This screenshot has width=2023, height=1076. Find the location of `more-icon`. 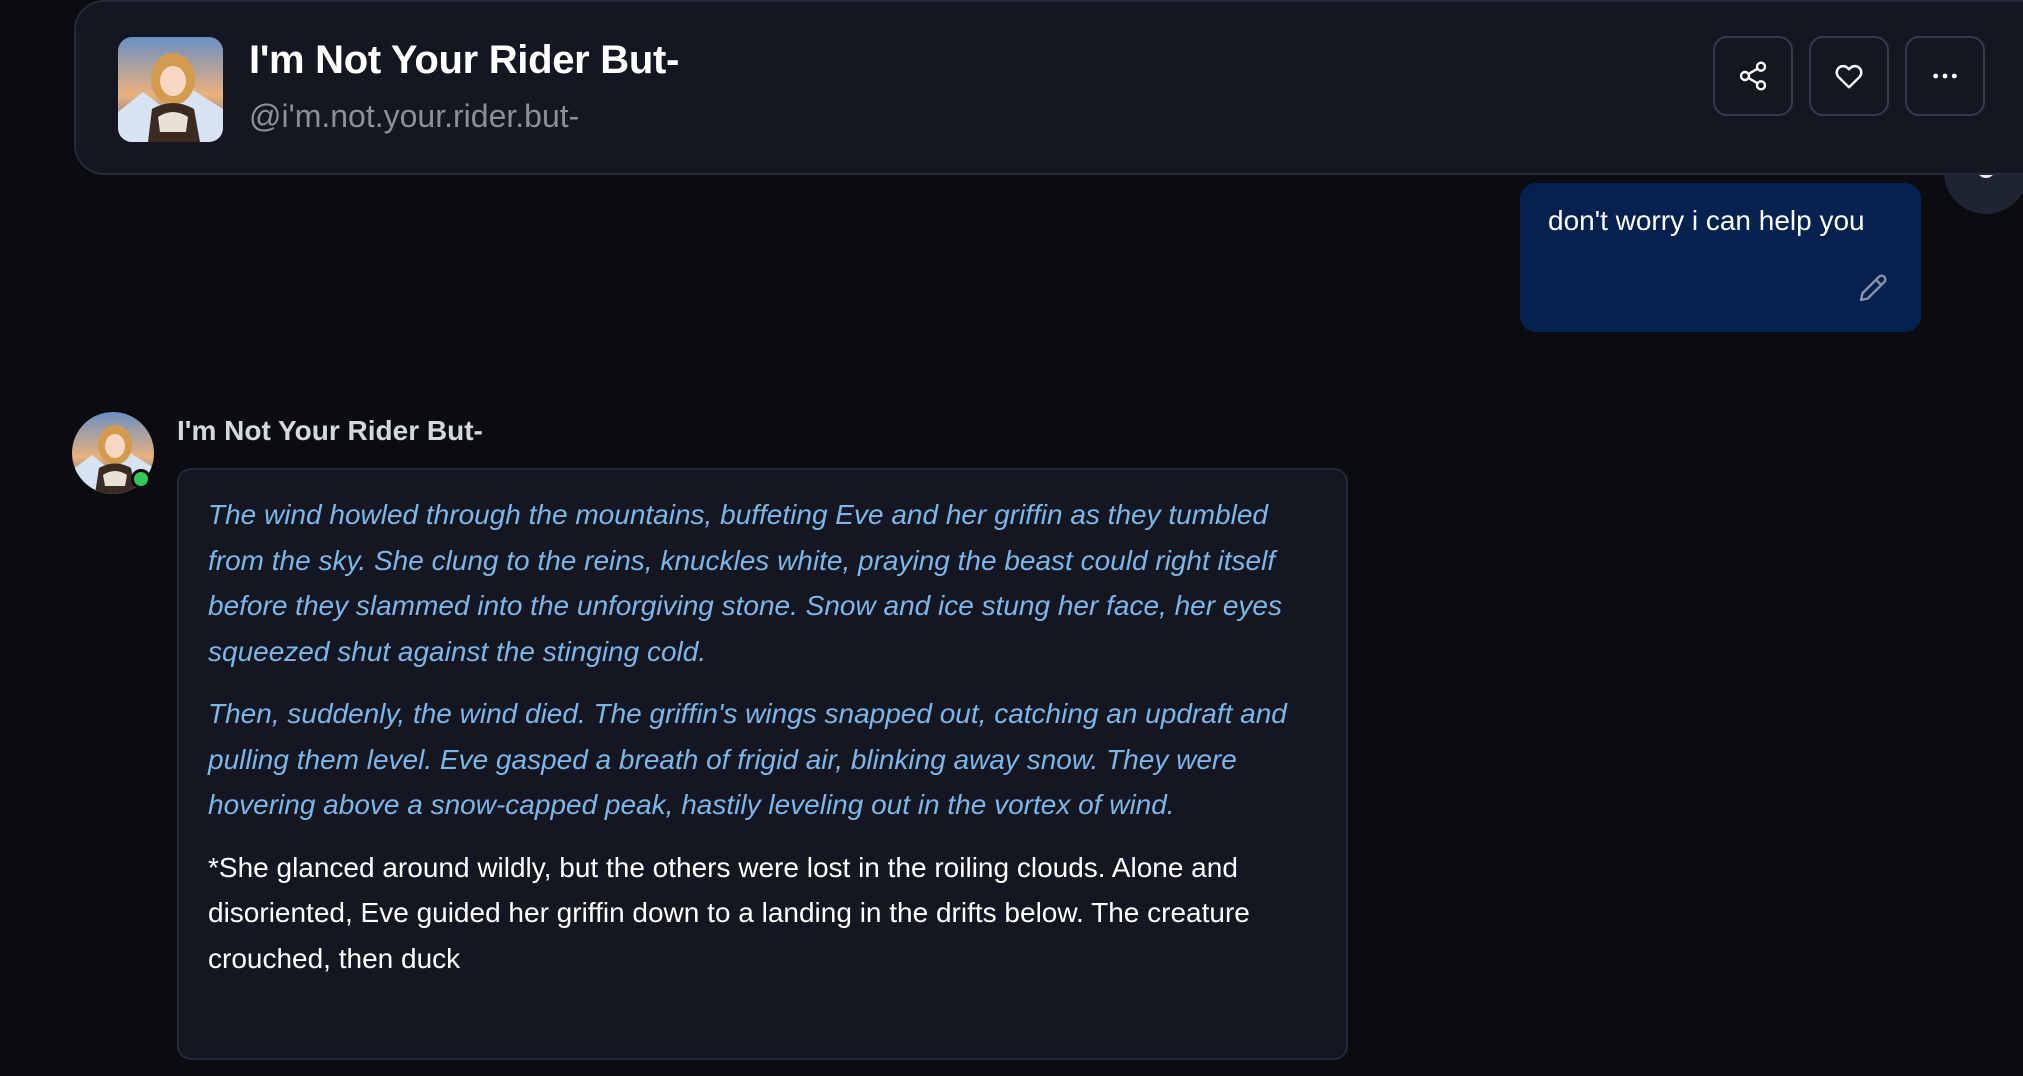

more-icon is located at coordinates (1945, 76).